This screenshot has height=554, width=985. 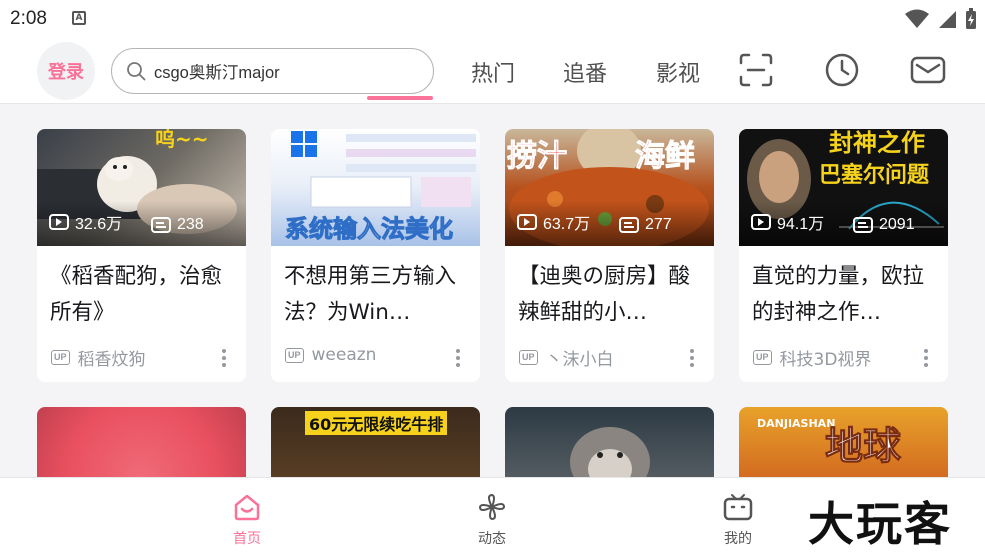 I want to click on uploader-row: UP 丶沫小白, so click(x=566, y=357).